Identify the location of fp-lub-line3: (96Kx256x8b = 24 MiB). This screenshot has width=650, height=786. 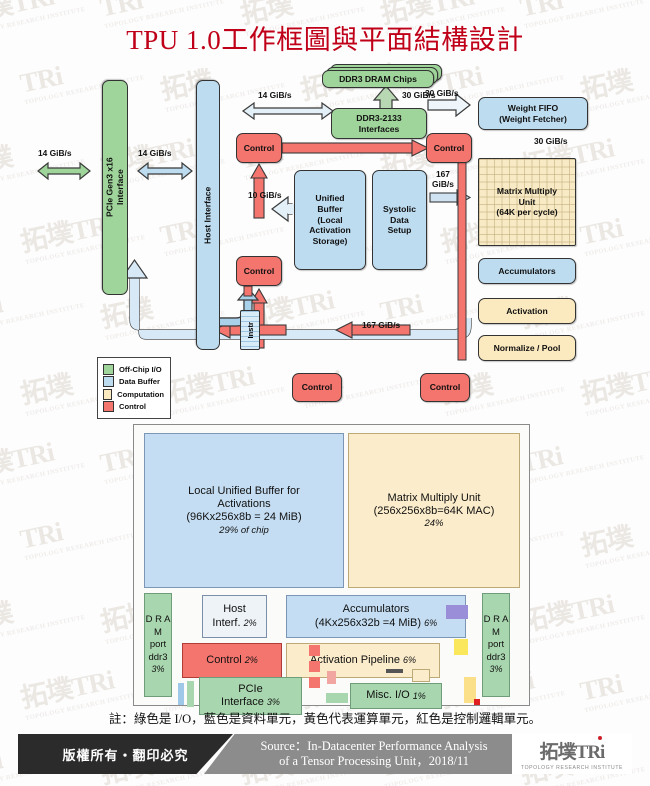
(244, 517).